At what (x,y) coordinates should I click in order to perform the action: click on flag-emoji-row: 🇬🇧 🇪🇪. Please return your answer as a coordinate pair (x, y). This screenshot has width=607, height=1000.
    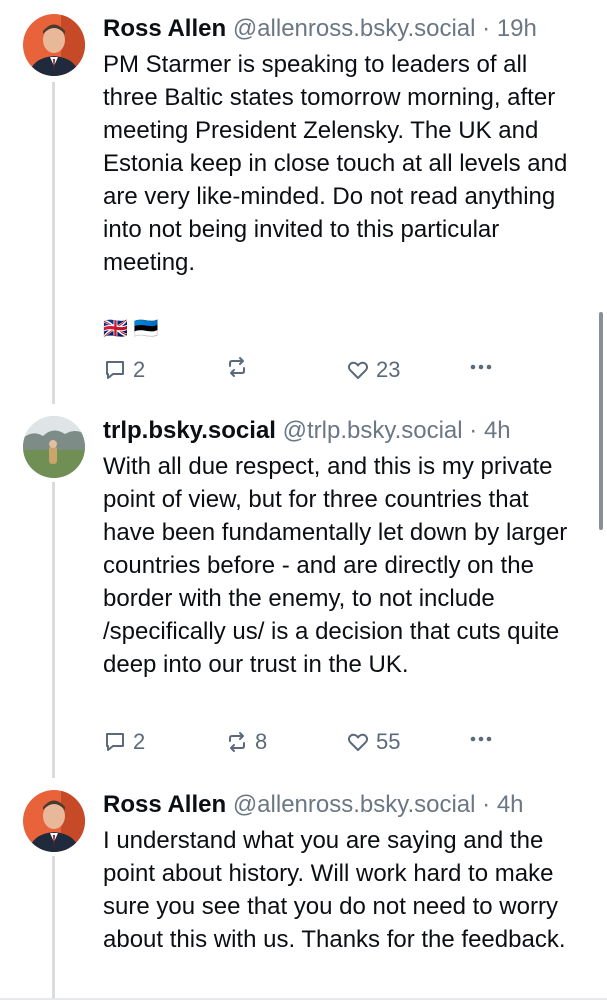
    Looking at the image, I should click on (131, 329).